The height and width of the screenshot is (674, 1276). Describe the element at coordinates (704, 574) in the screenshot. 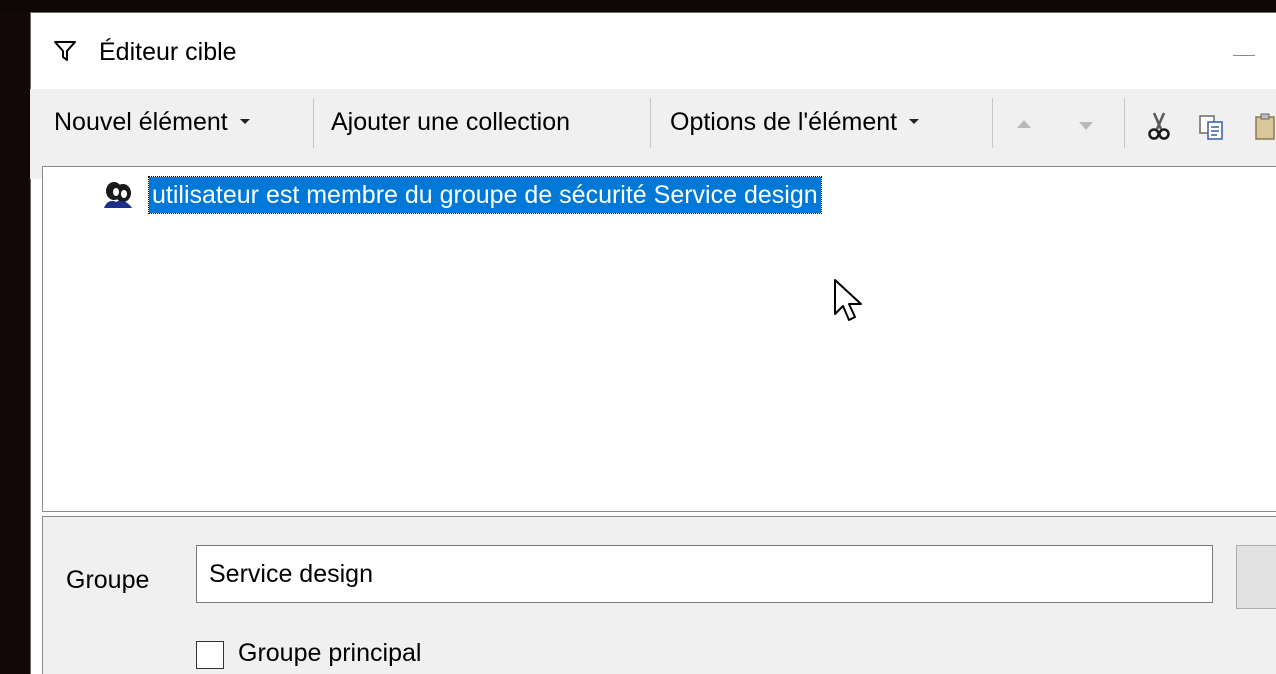

I see `group-input: Service design` at that location.